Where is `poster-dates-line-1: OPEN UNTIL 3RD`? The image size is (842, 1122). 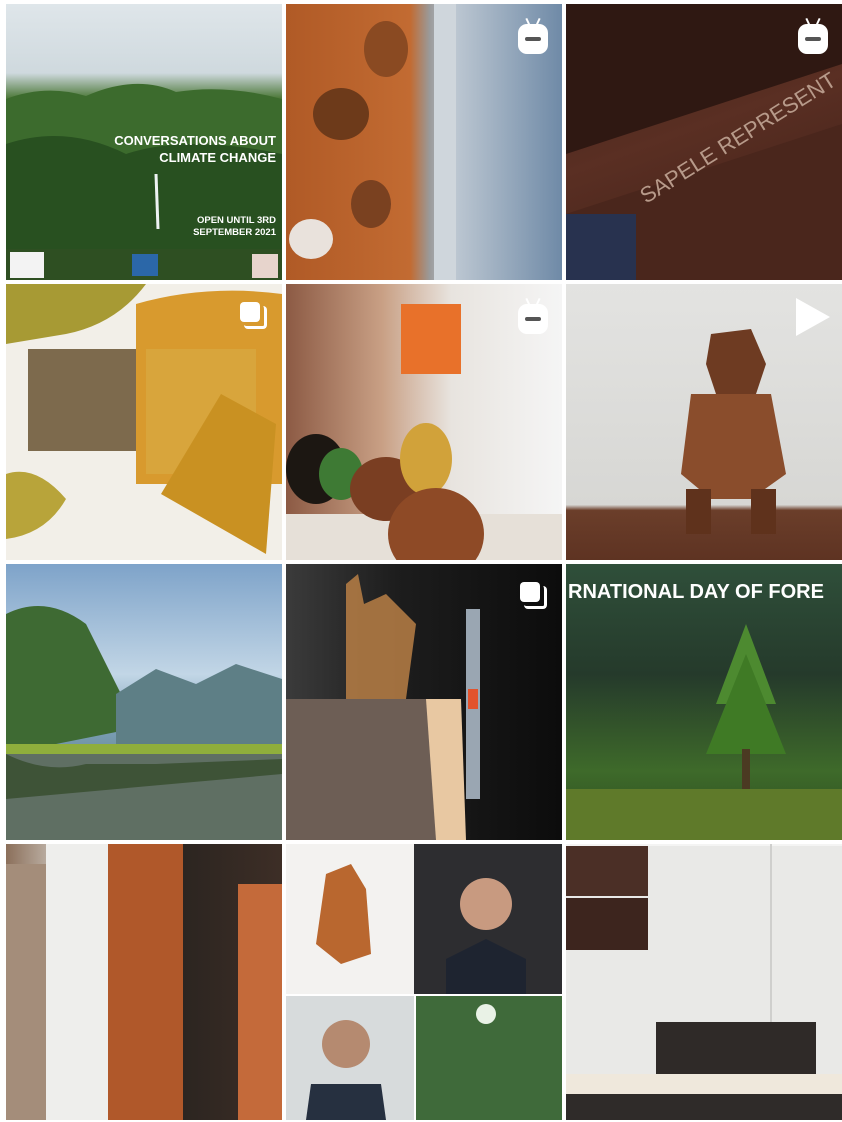
poster-dates-line-1: OPEN UNTIL 3RD is located at coordinates (236, 220).